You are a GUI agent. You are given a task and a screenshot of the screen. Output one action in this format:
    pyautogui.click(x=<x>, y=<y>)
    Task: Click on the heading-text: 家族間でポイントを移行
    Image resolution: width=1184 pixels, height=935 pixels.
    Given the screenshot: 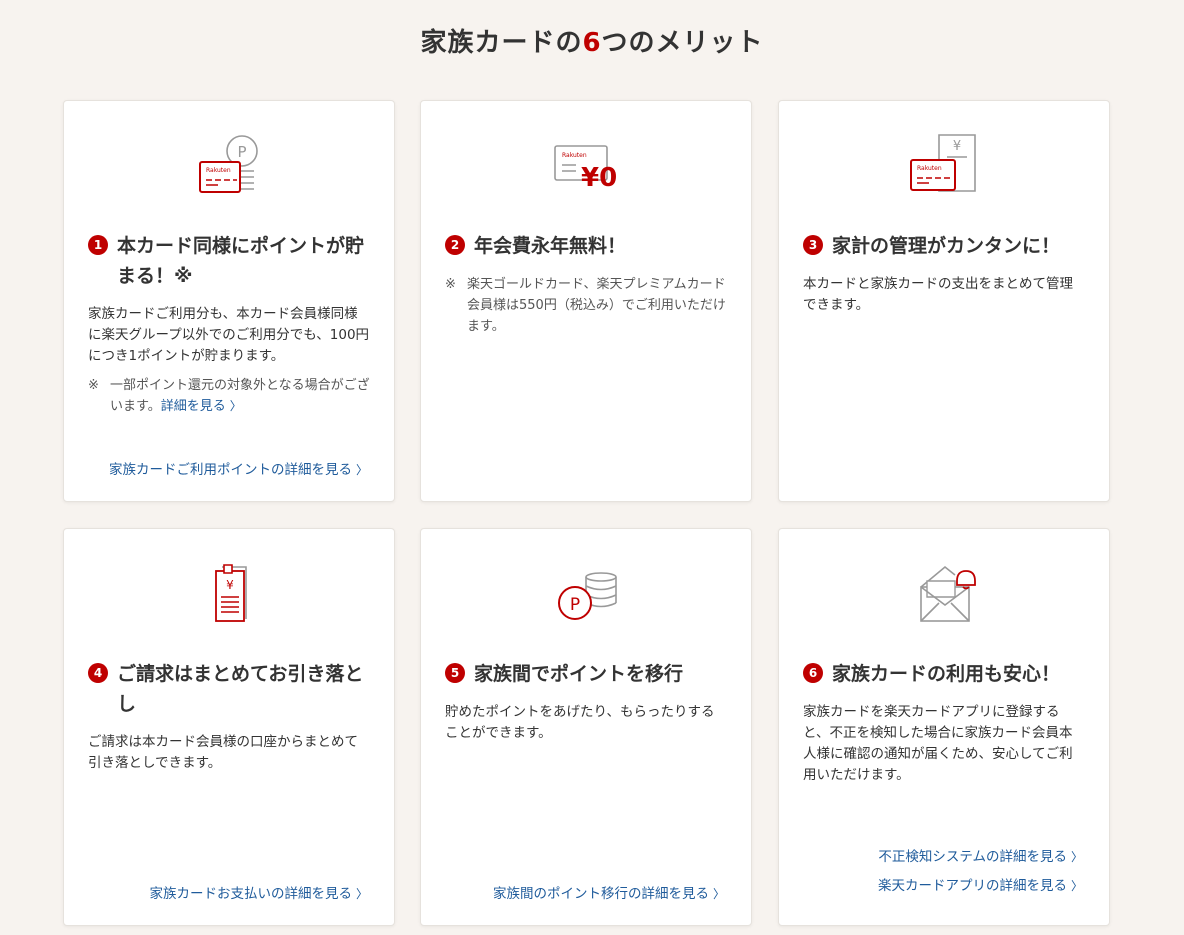 What is the action you would take?
    pyautogui.click(x=579, y=674)
    